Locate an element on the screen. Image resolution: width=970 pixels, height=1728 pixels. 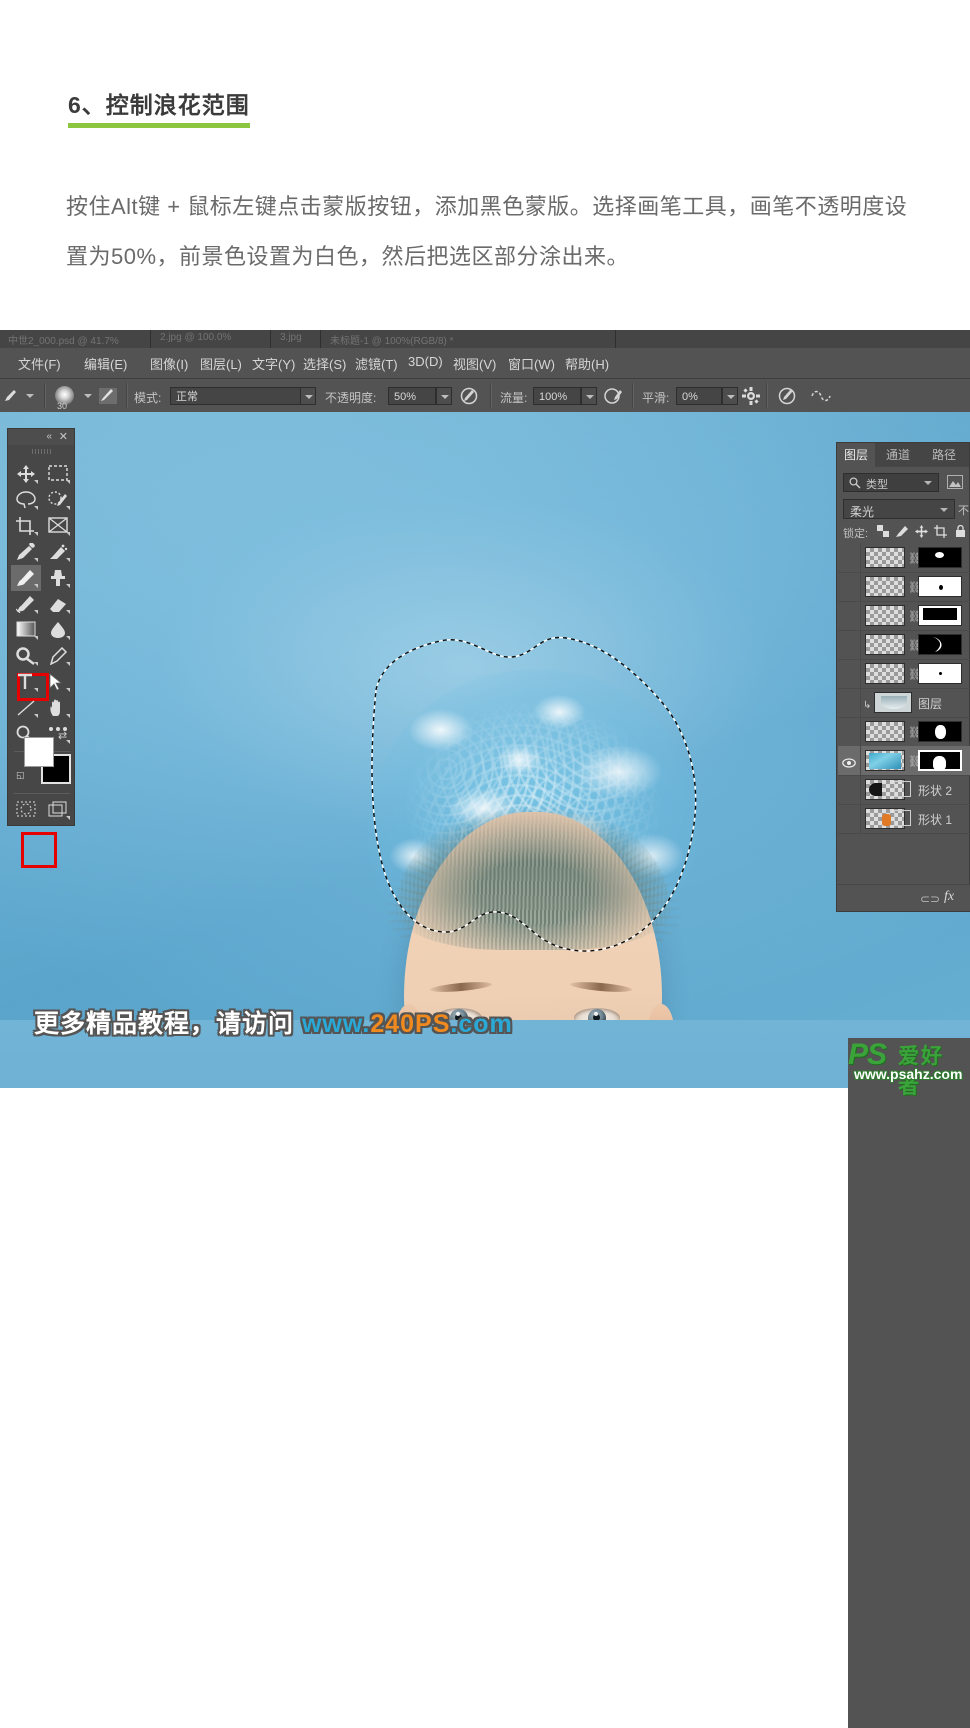
layer-row-10: 形状 1 is located at coordinates (904, 819).